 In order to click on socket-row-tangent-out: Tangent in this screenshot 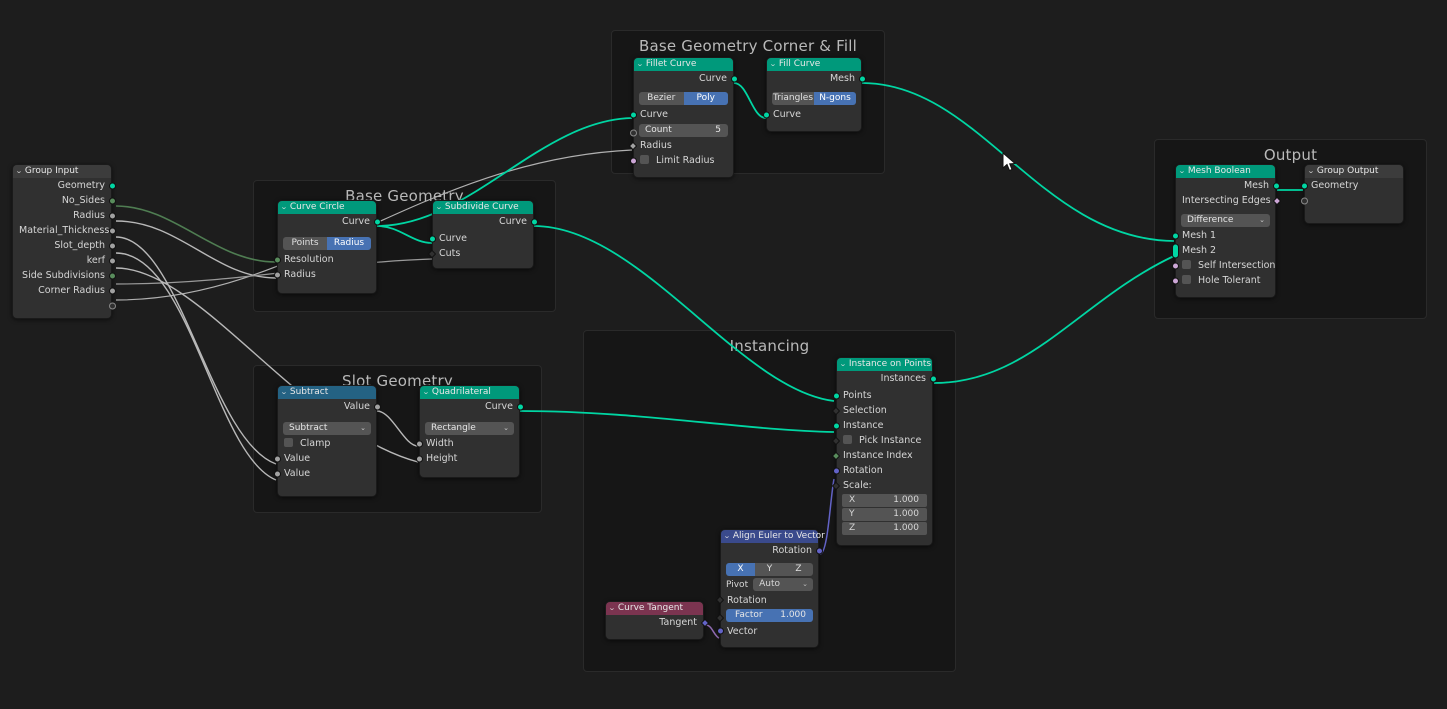, I will do `click(657, 622)`.